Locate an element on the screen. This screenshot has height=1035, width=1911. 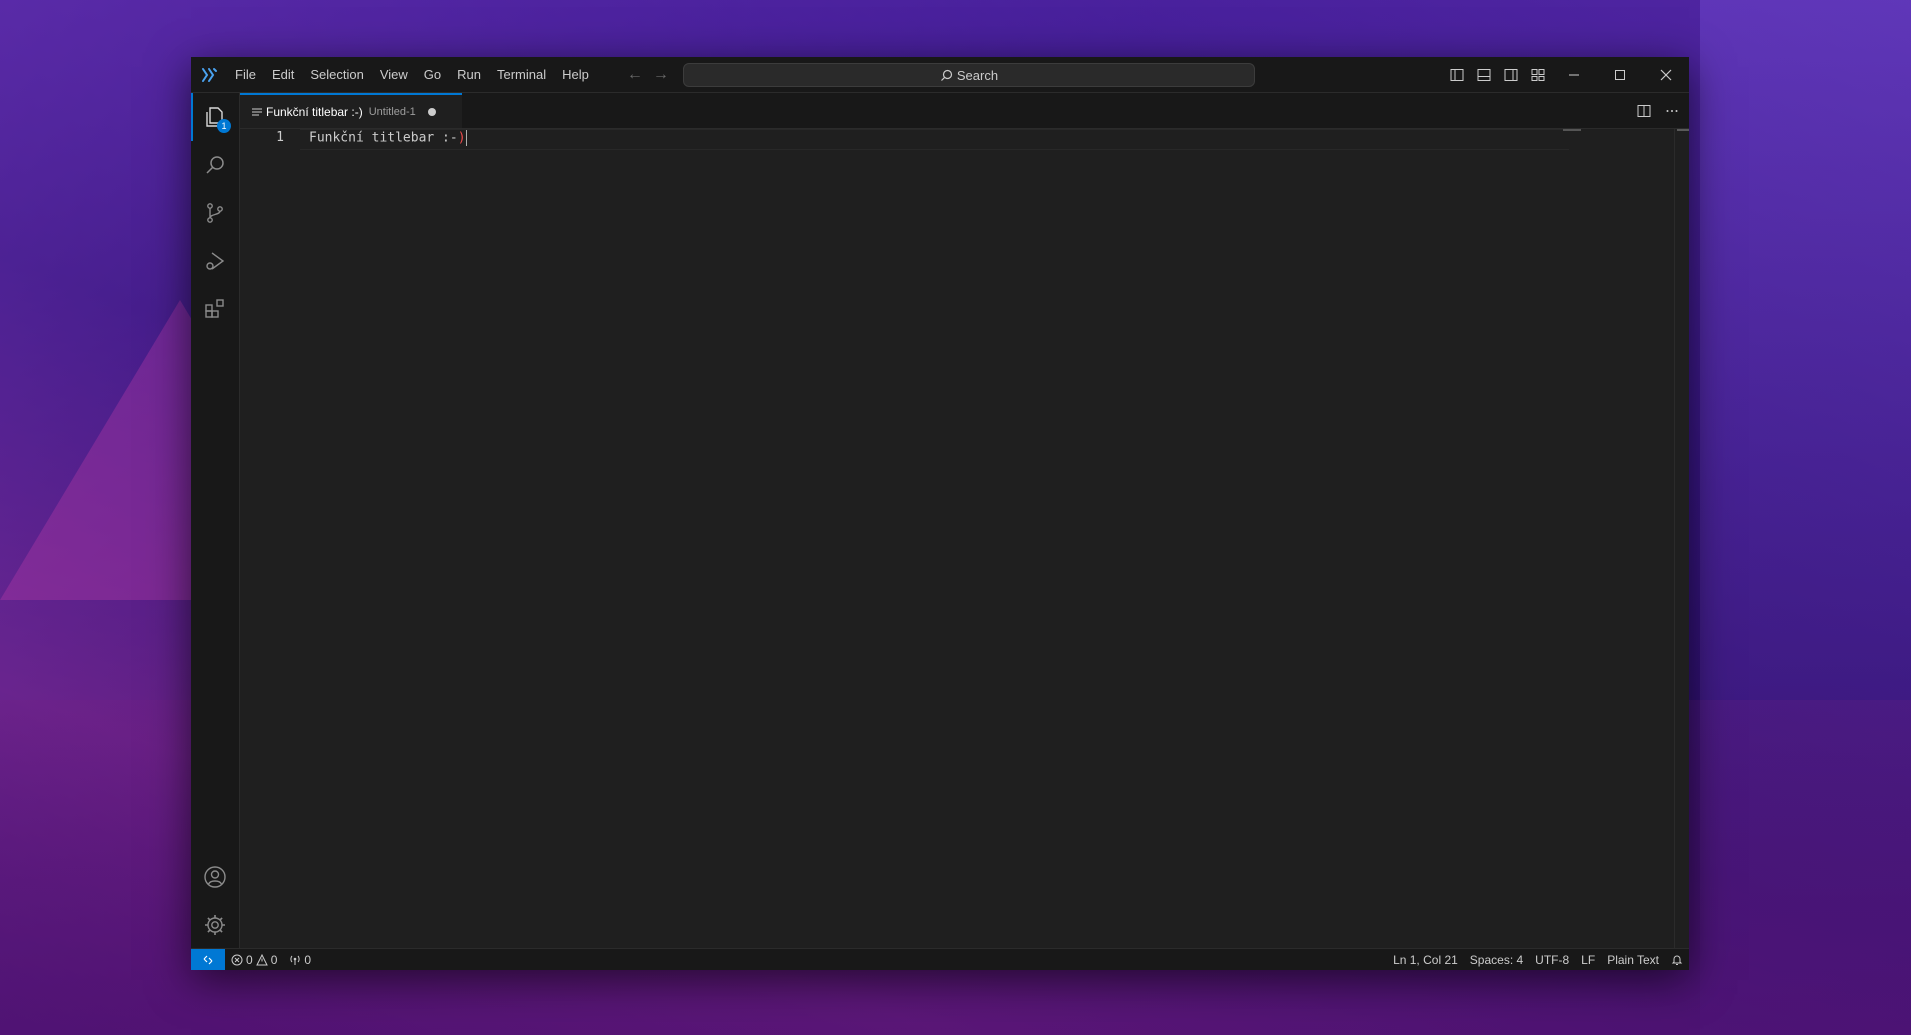
code-line: Funkční titlebar :-) is located at coordinates (388, 138).